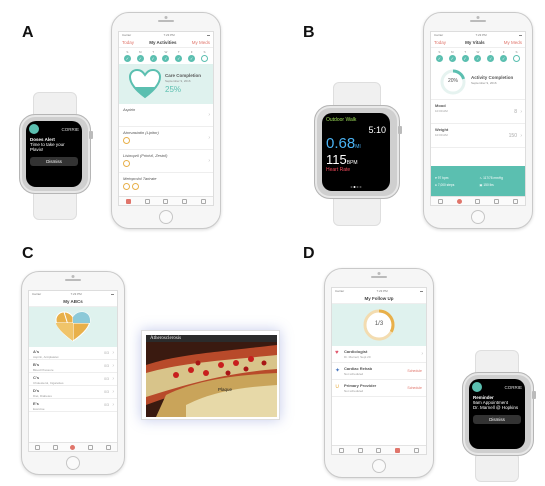  I want to click on abc-row-c: C's Cholesterol, Cigarettes 0/3 ›, so click(73, 379).